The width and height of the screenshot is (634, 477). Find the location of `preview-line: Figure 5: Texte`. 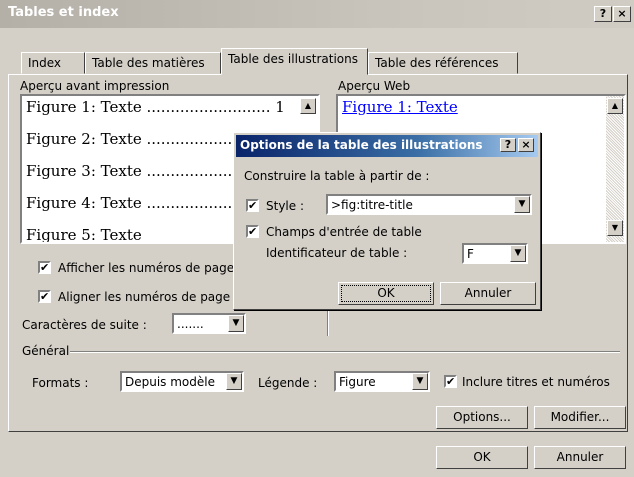

preview-line: Figure 5: Texte is located at coordinates (84, 235).